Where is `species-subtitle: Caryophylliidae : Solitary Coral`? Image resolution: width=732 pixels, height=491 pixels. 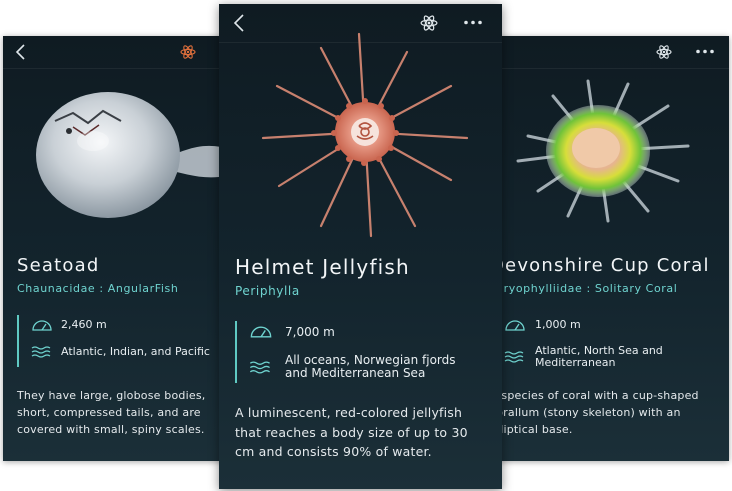 species-subtitle: Caryophylliidae : Solitary Coral is located at coordinates (583, 288).